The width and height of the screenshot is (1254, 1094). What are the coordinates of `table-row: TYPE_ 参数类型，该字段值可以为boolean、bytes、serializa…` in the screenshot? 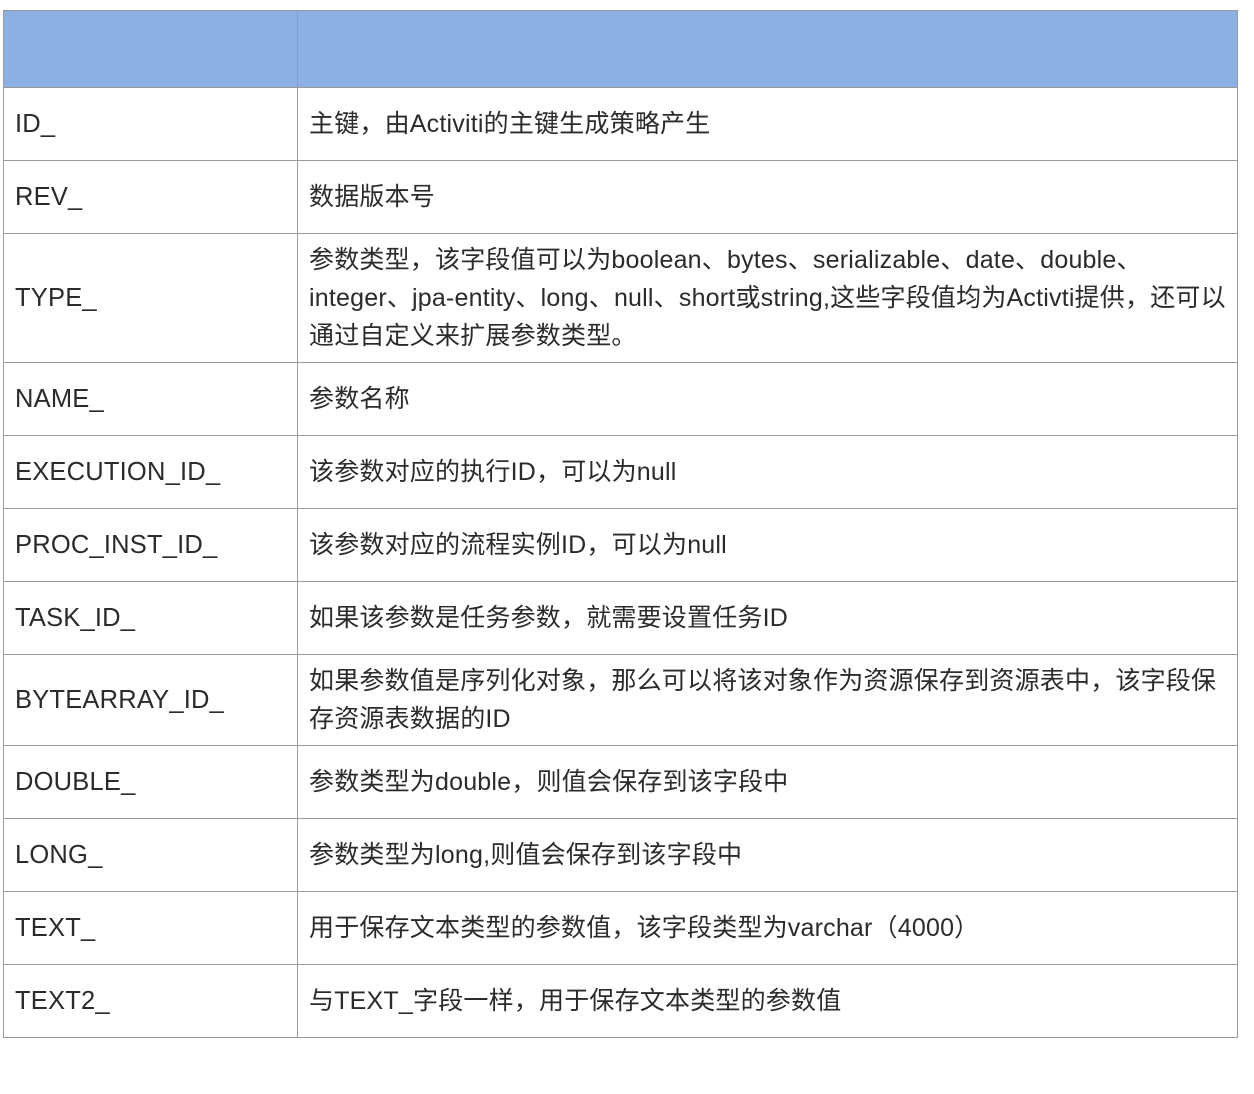 It's located at (620, 298).